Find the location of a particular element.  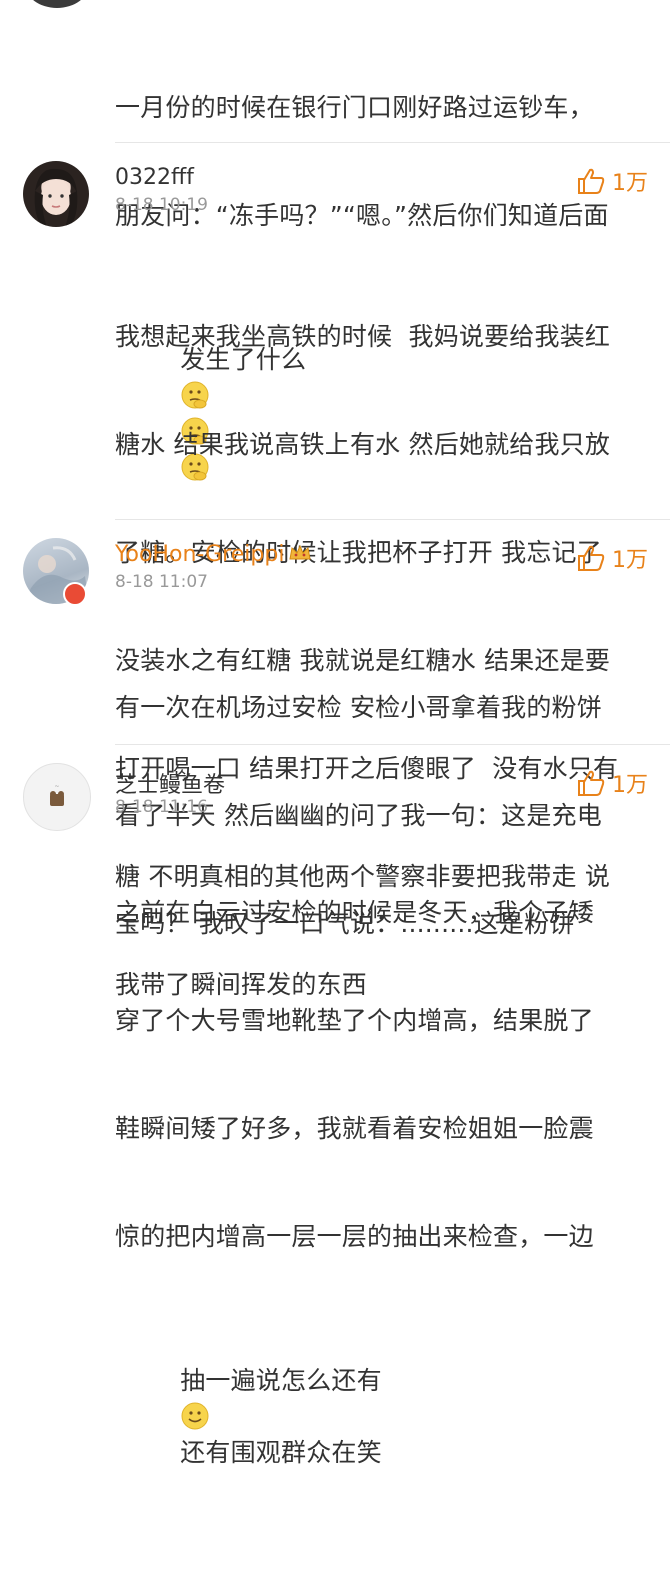

user-photo-icon: ~ is located at coordinates (57, 794).